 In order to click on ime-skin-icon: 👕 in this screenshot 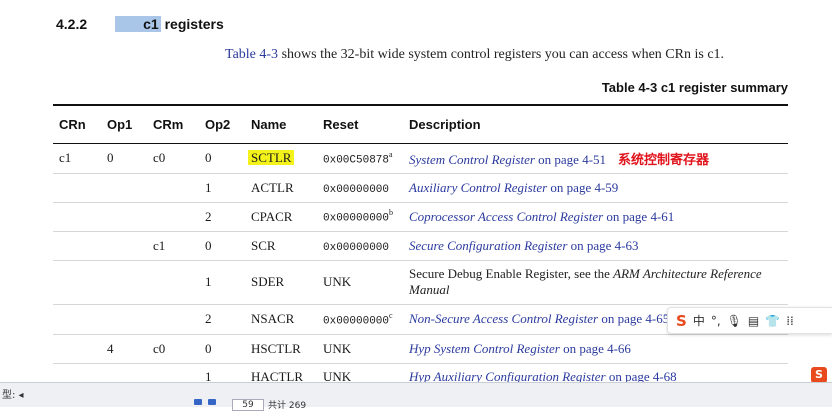, I will do `click(772, 321)`.